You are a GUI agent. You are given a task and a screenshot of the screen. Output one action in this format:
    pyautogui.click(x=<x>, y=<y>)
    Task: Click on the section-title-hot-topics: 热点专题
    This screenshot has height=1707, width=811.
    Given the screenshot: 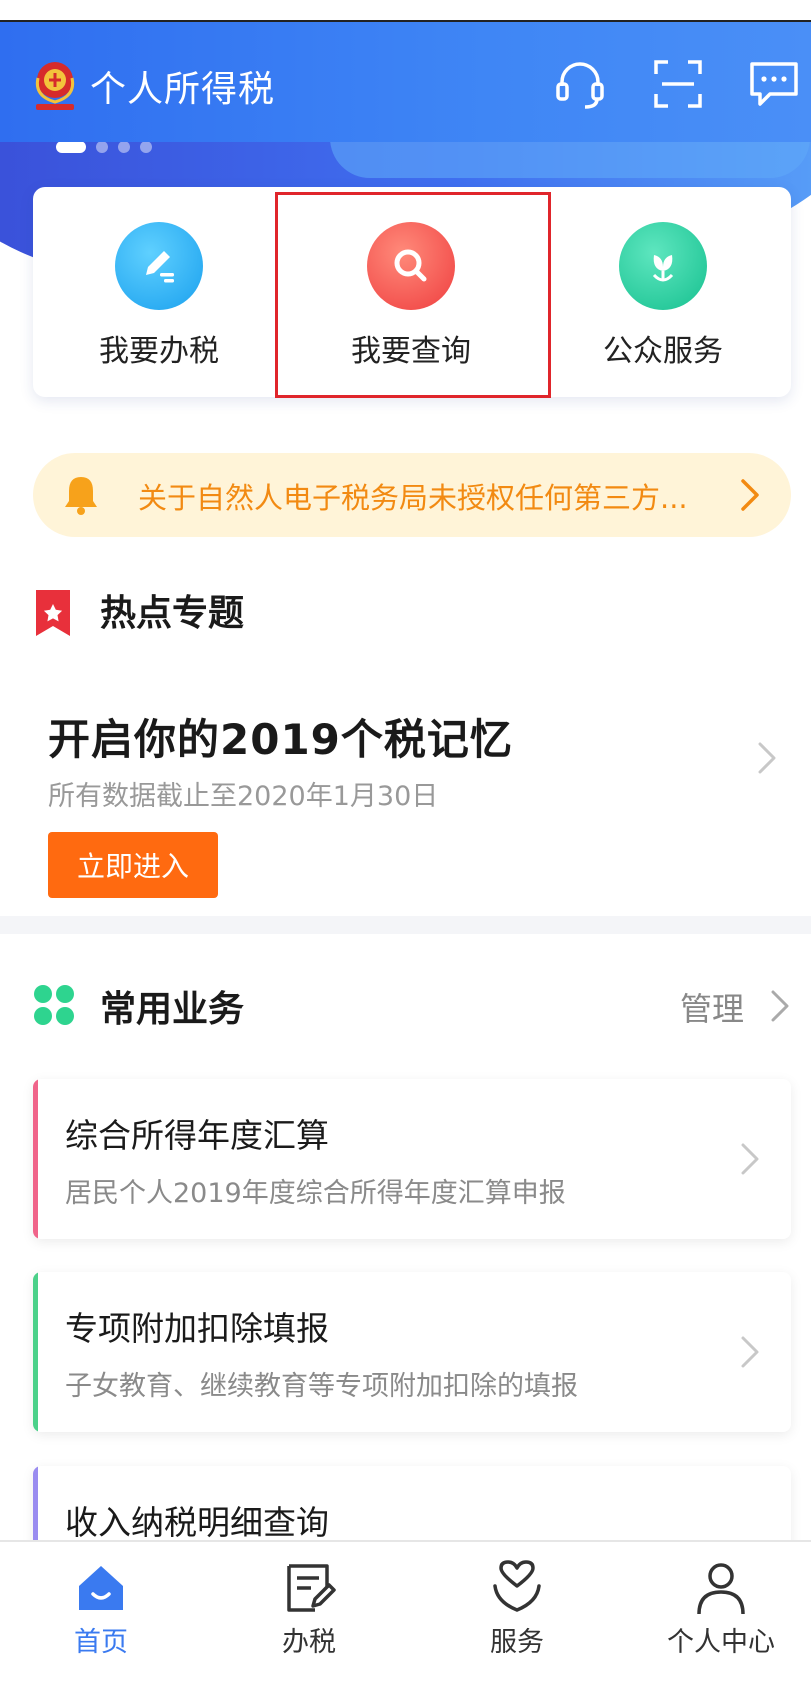 What is the action you would take?
    pyautogui.click(x=172, y=613)
    